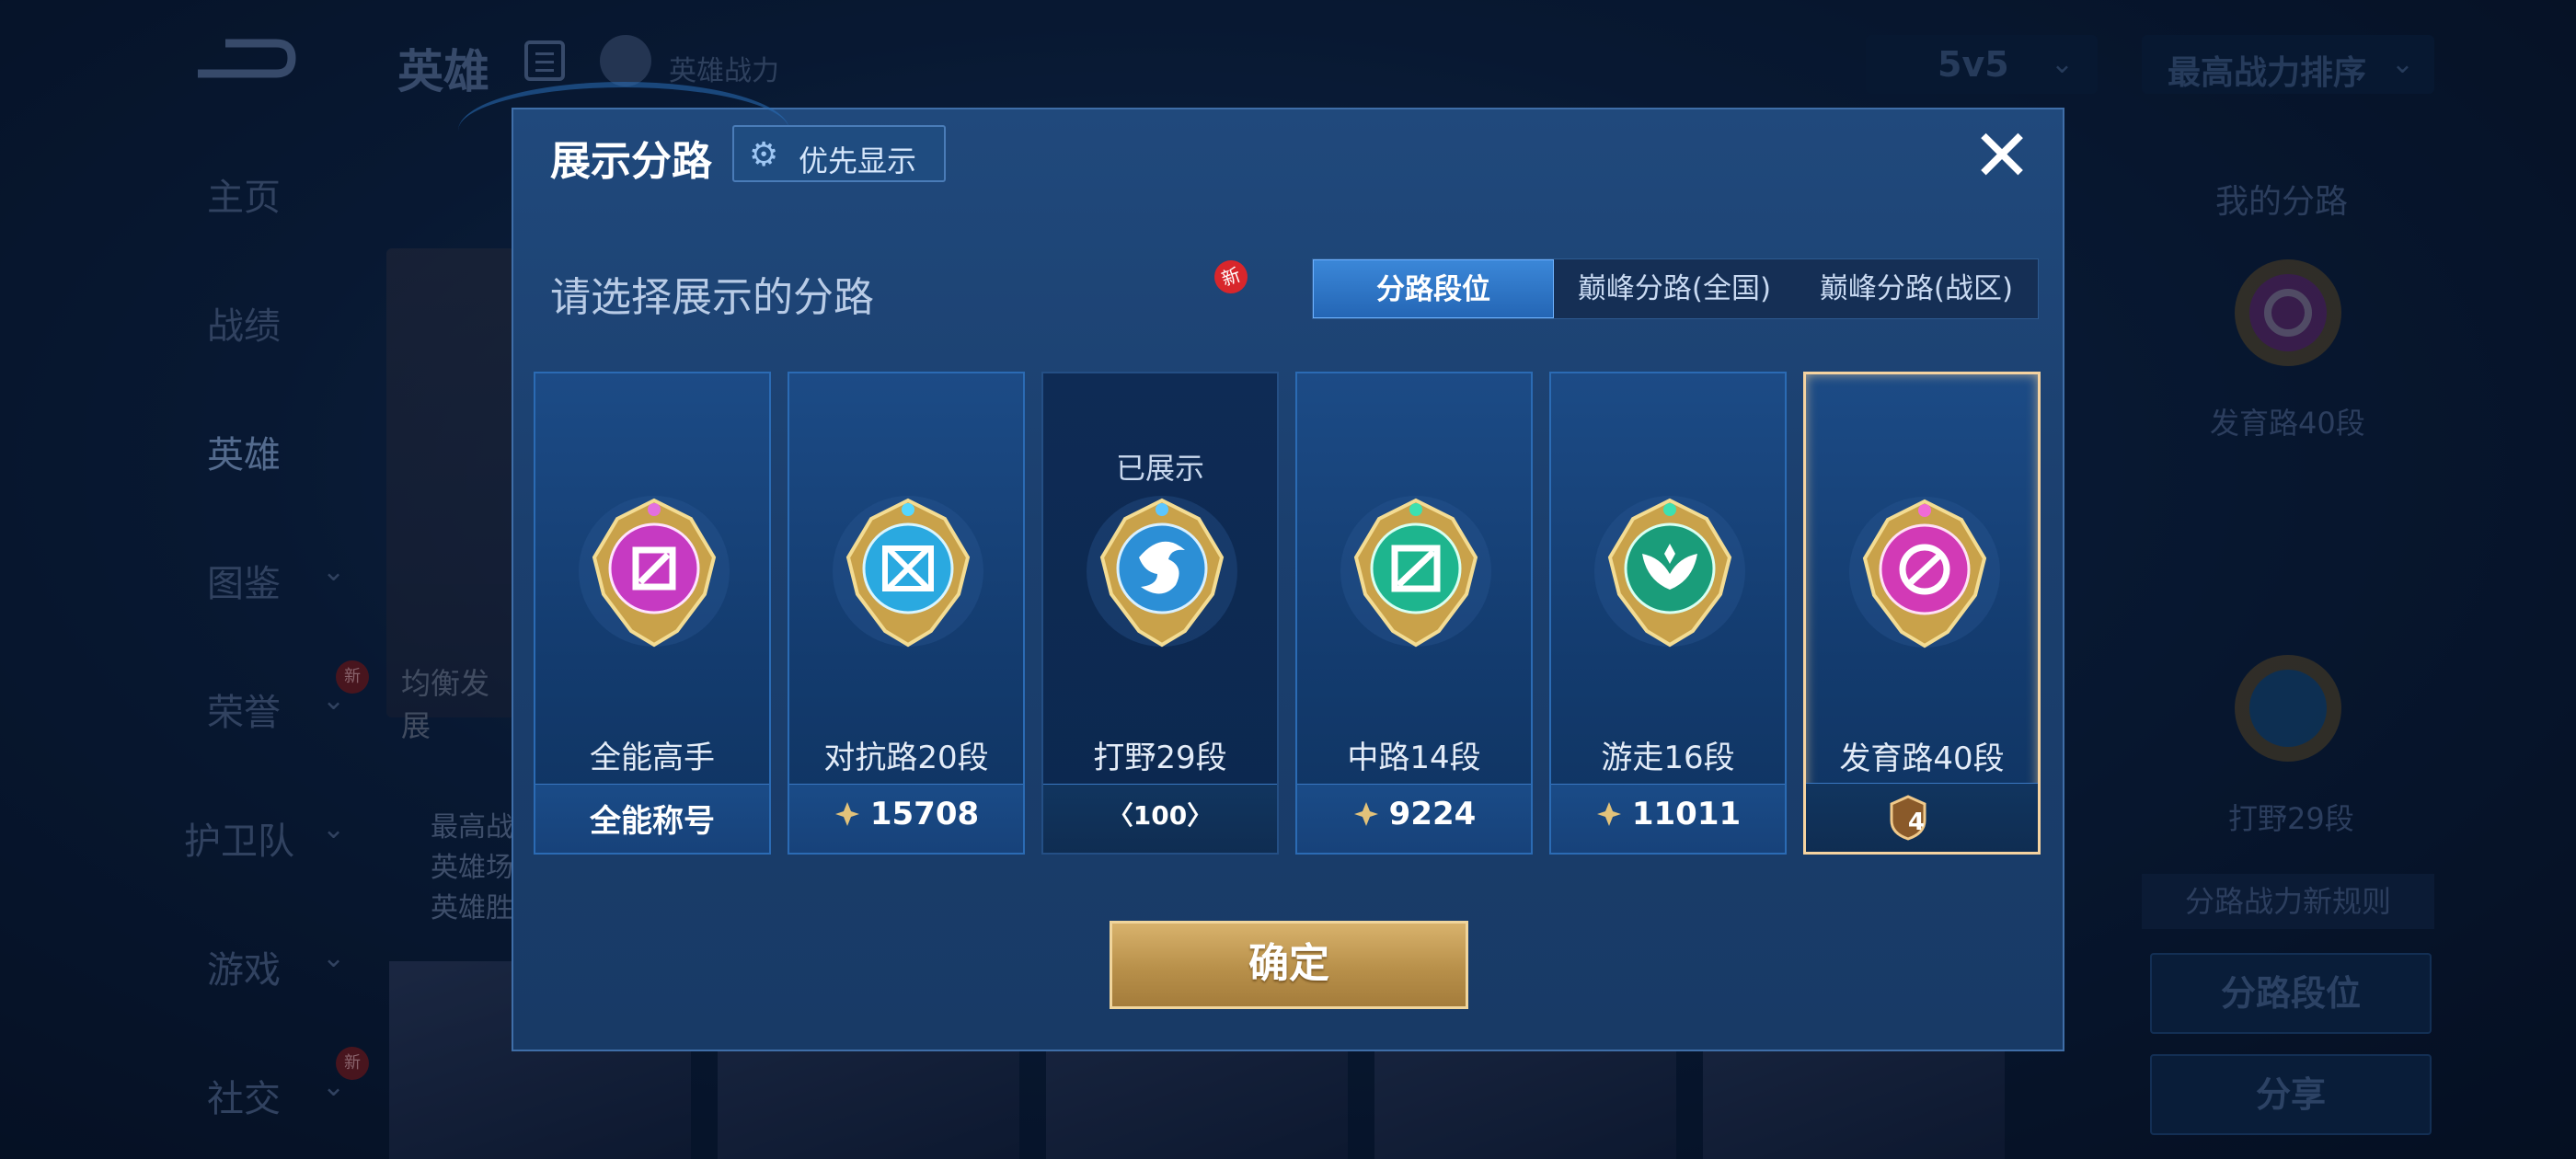  I want to click on confirm-button: 确定, so click(1289, 965).